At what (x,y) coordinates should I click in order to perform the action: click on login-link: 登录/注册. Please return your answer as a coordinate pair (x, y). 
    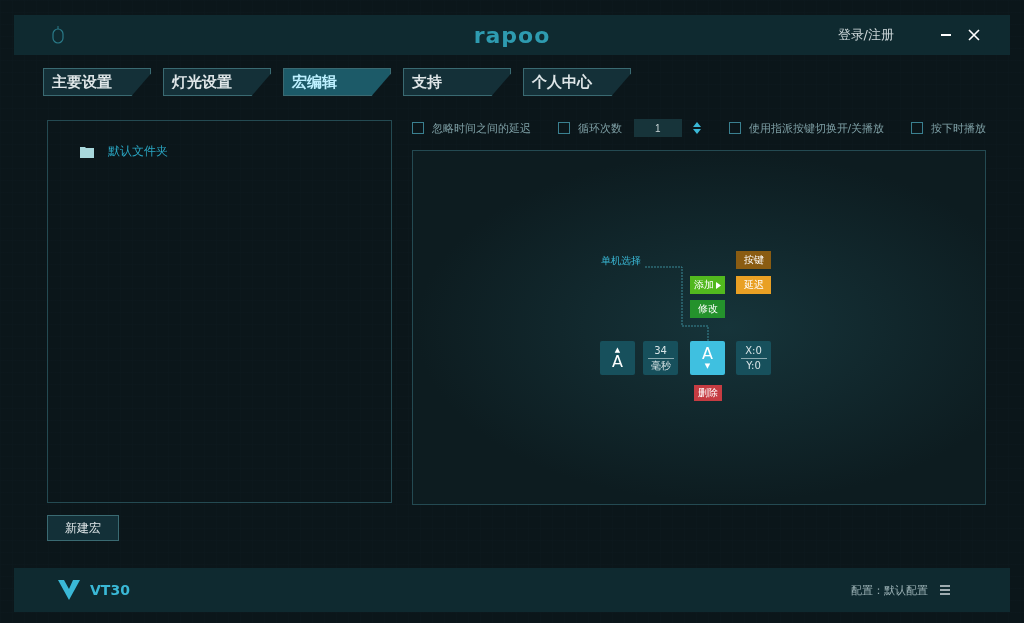
    Looking at the image, I should click on (865, 35).